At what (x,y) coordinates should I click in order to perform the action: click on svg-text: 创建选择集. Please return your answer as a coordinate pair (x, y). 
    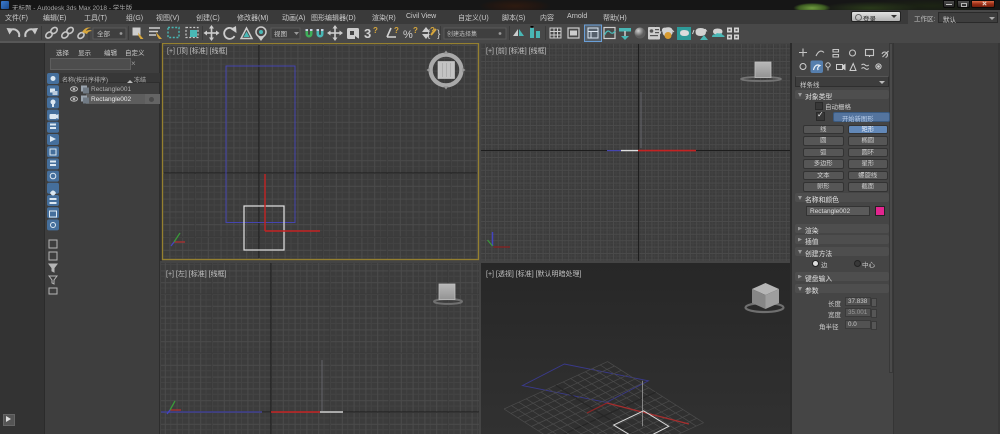
    Looking at the image, I should click on (462, 34).